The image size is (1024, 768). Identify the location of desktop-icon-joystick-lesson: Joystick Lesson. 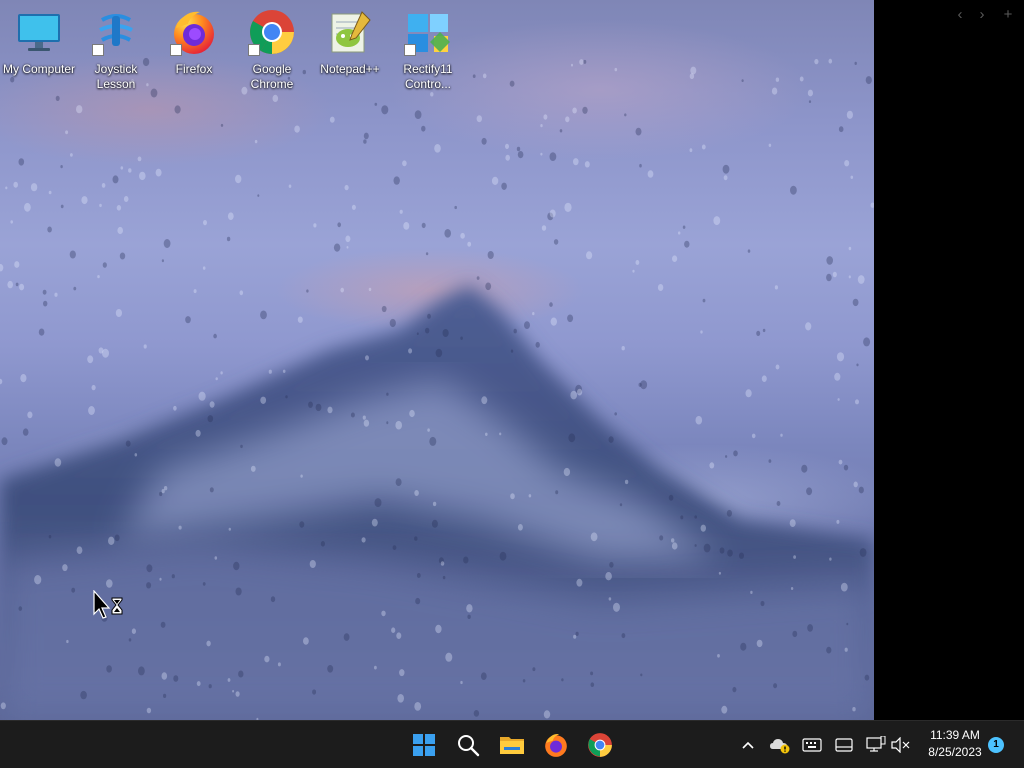
(116, 48).